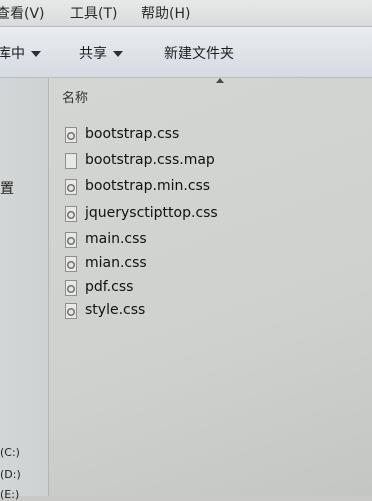  I want to click on blank-file-icon, so click(71, 161).